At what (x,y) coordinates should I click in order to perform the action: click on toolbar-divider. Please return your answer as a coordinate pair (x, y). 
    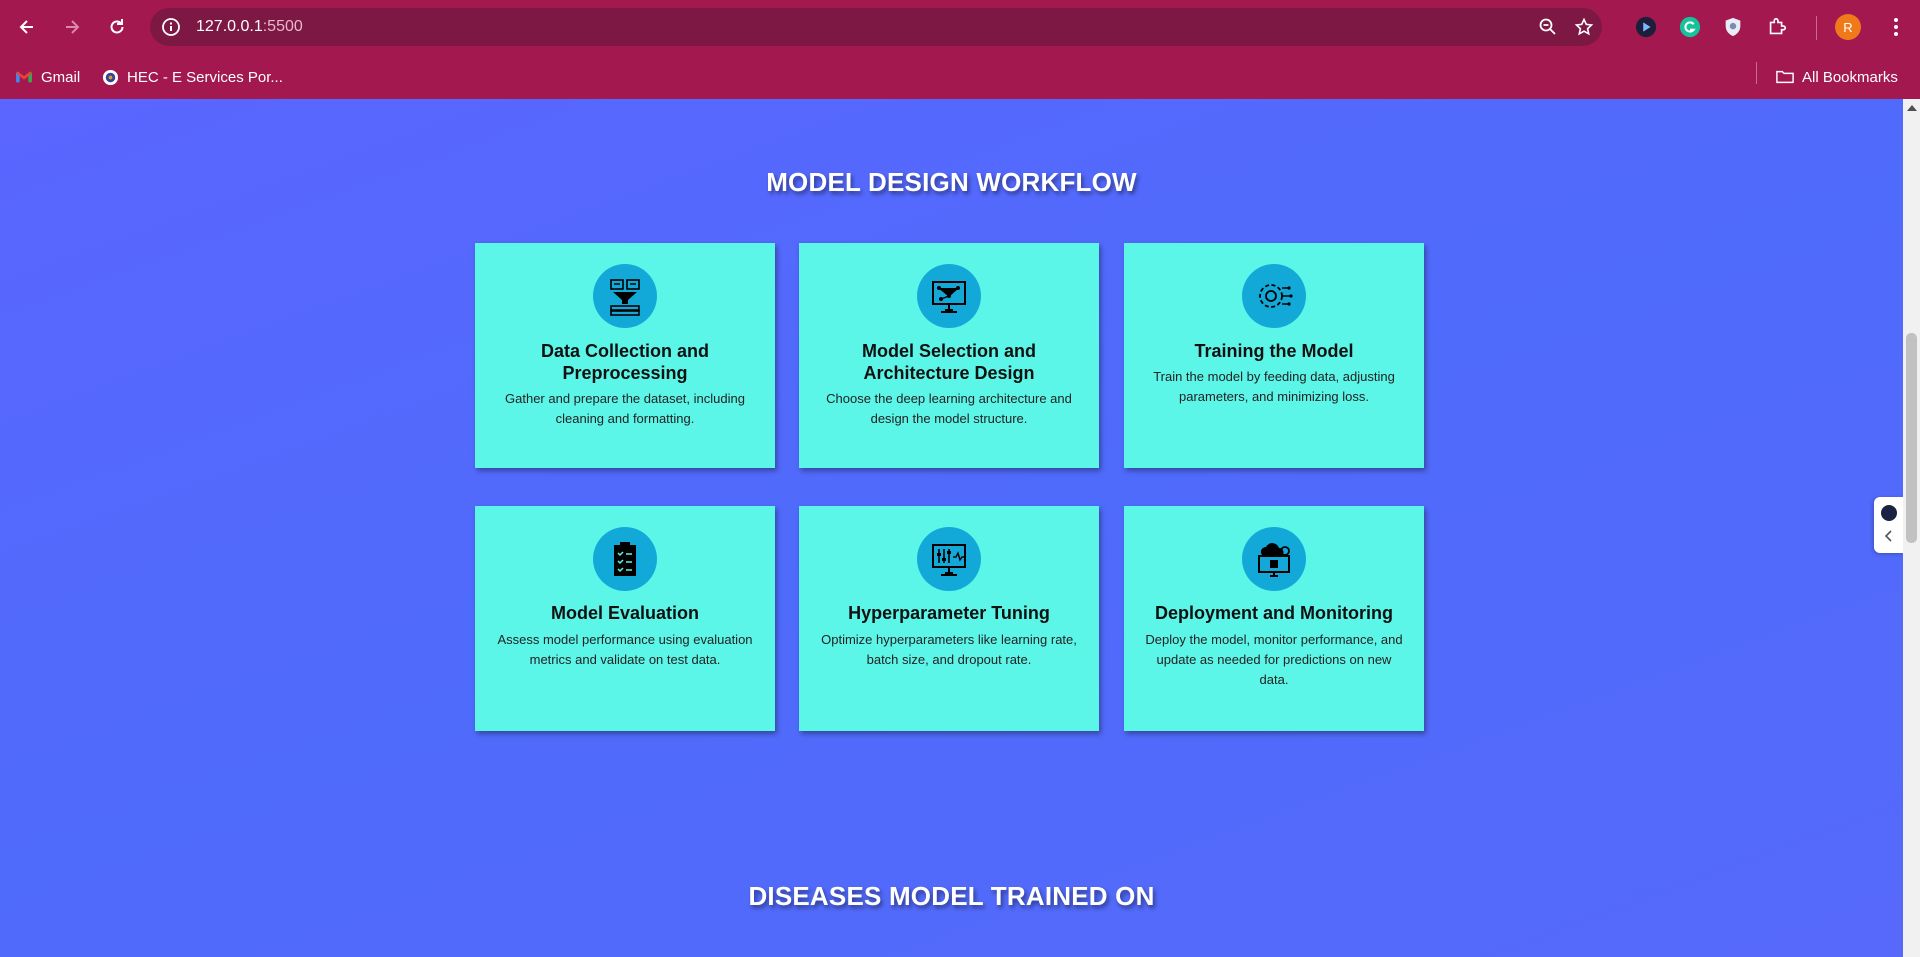
    Looking at the image, I should click on (1816, 28).